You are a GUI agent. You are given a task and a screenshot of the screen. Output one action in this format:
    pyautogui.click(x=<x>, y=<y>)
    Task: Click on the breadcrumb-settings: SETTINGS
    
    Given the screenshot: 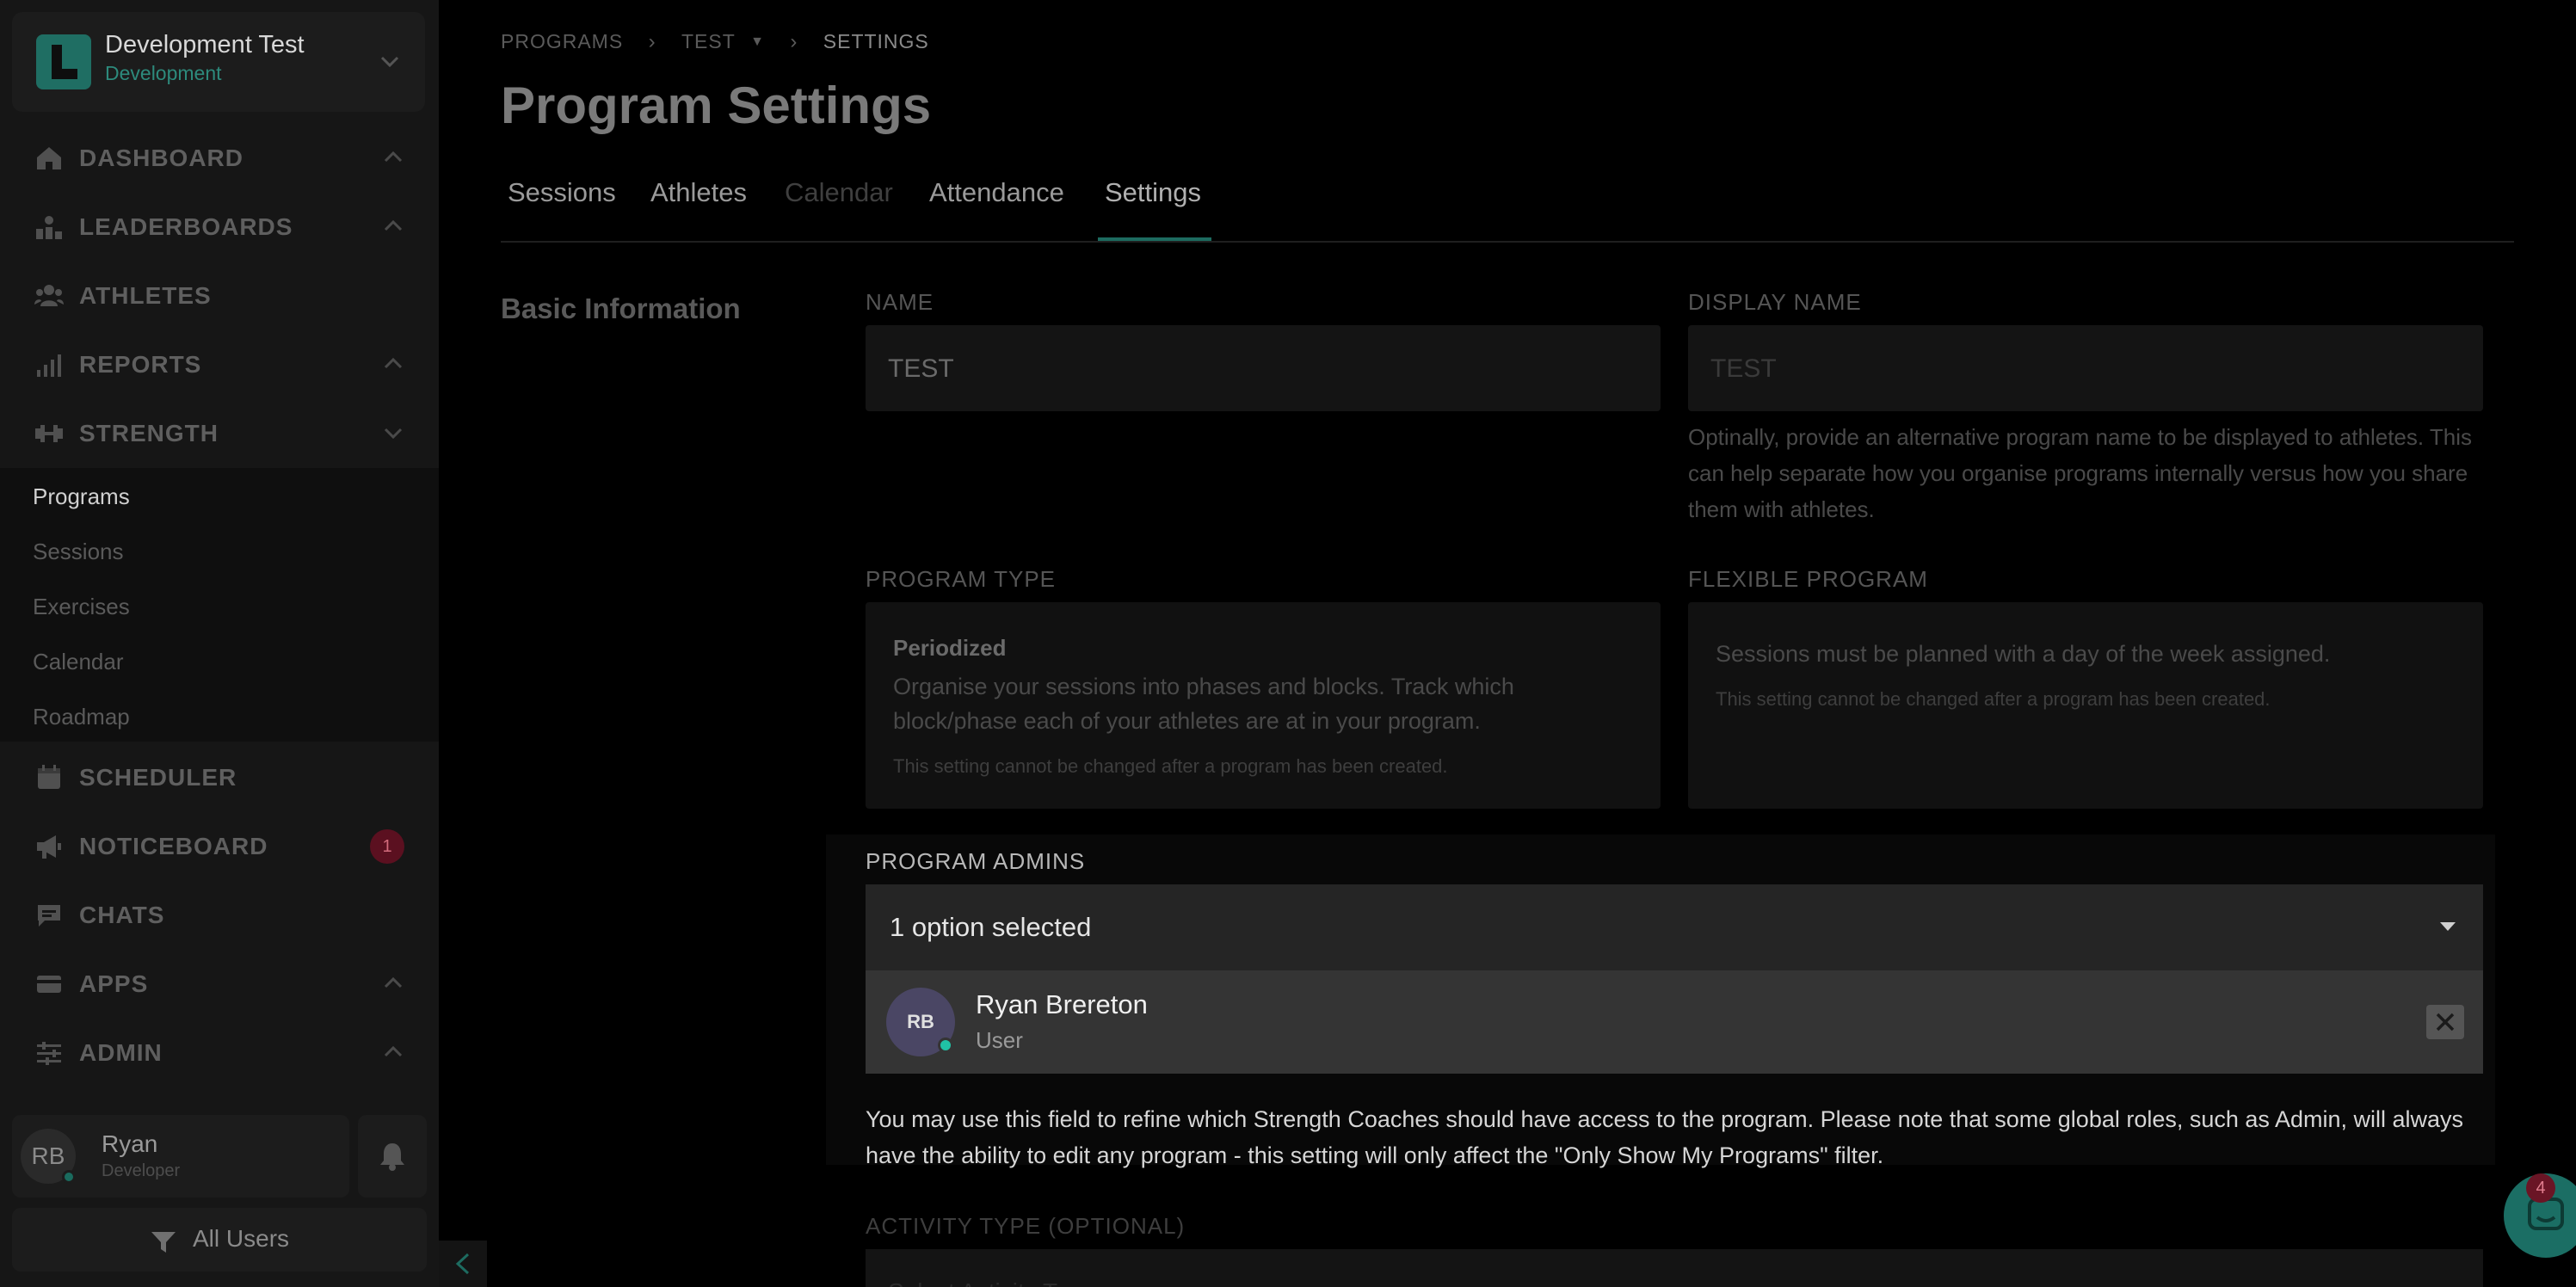 What is the action you would take?
    pyautogui.click(x=876, y=42)
    